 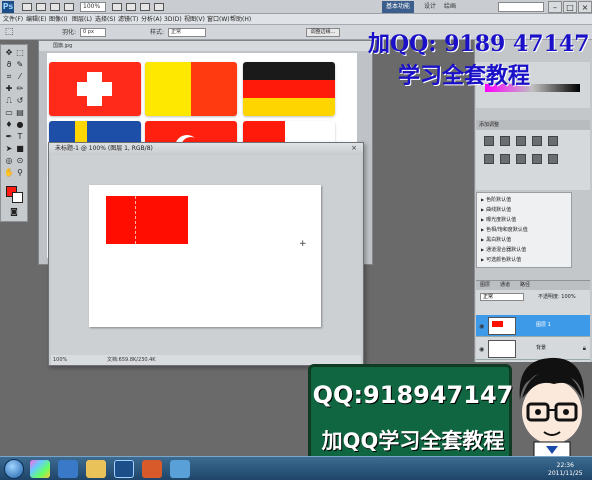 What do you see at coordinates (524, 230) in the screenshot?
I see `preset-item: 色相/饱和度默认值` at bounding box center [524, 230].